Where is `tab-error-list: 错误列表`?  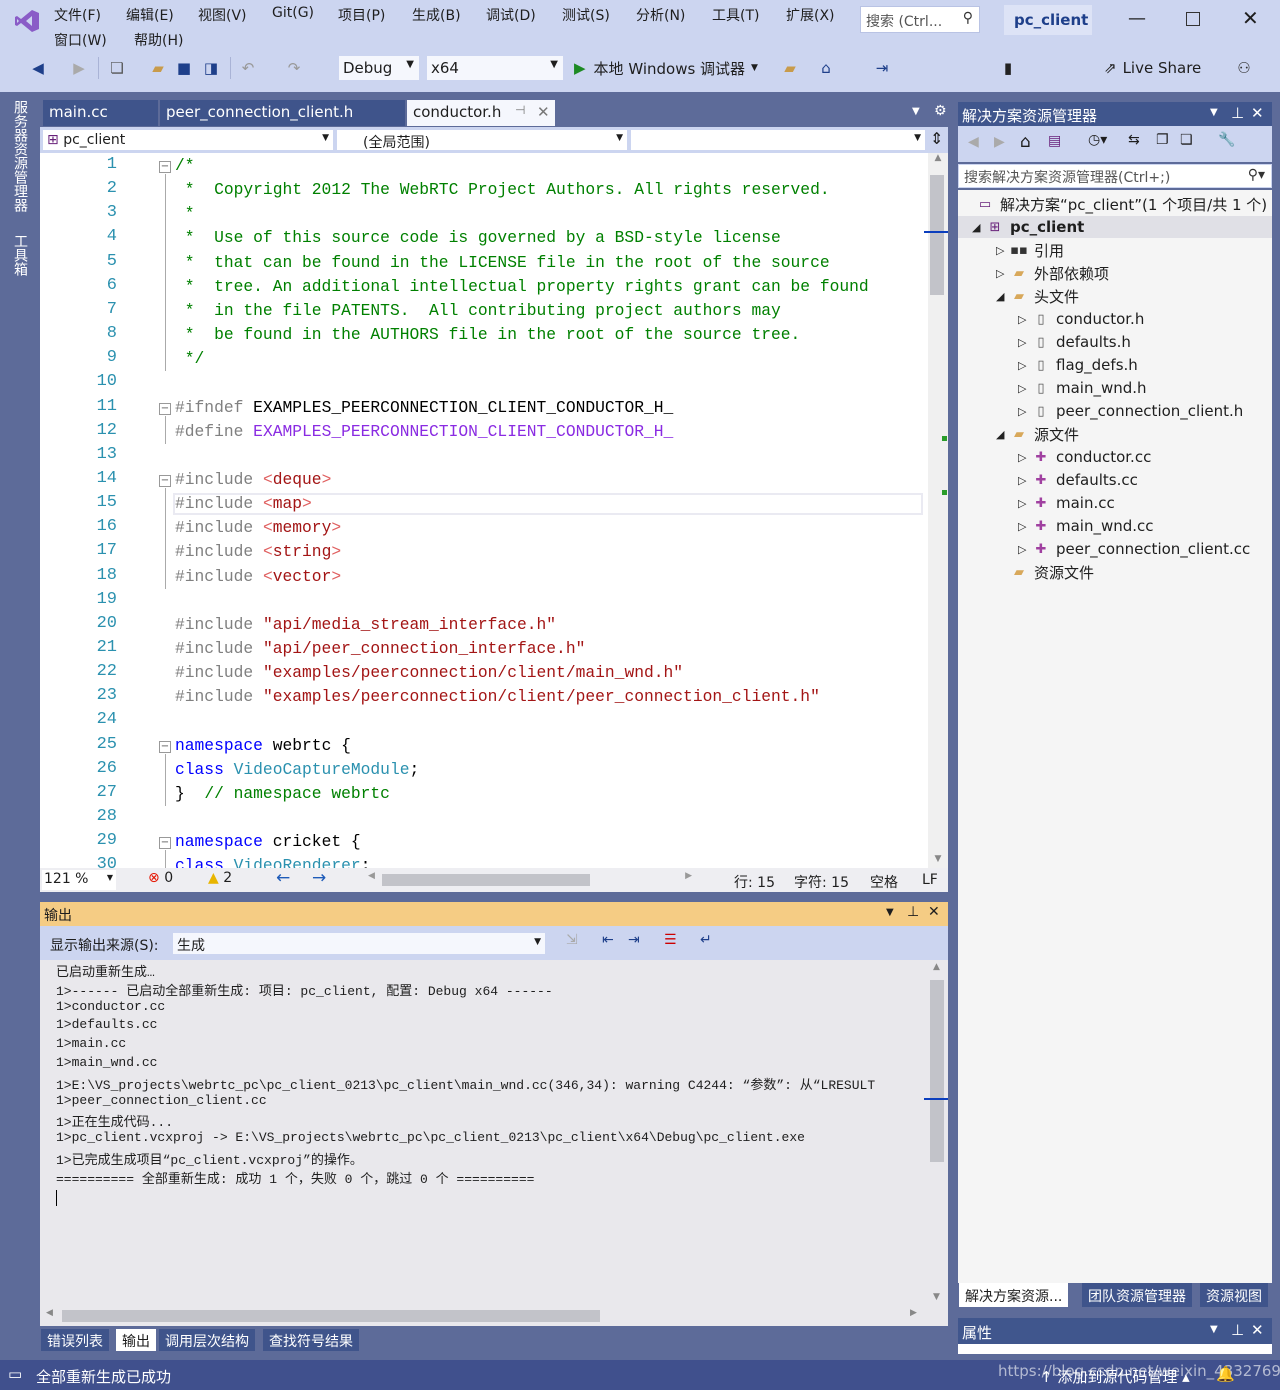 tab-error-list: 错误列表 is located at coordinates (75, 1340).